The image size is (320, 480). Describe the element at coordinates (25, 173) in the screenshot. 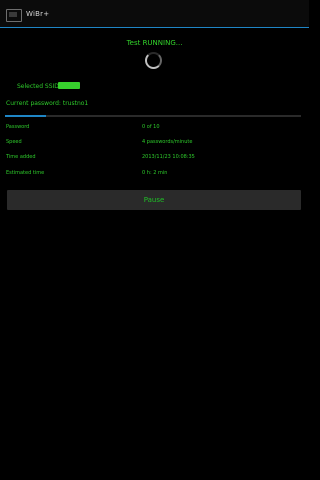

I see `stat-label: Estimated time` at that location.